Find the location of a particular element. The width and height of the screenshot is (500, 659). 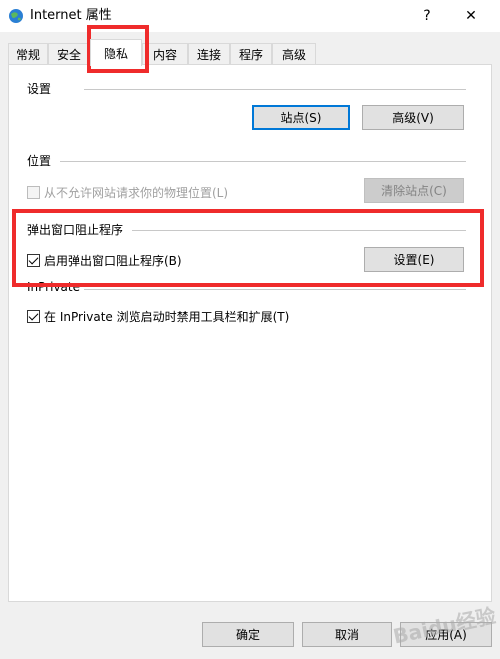

window-title: Internet 属性 is located at coordinates (71, 15).